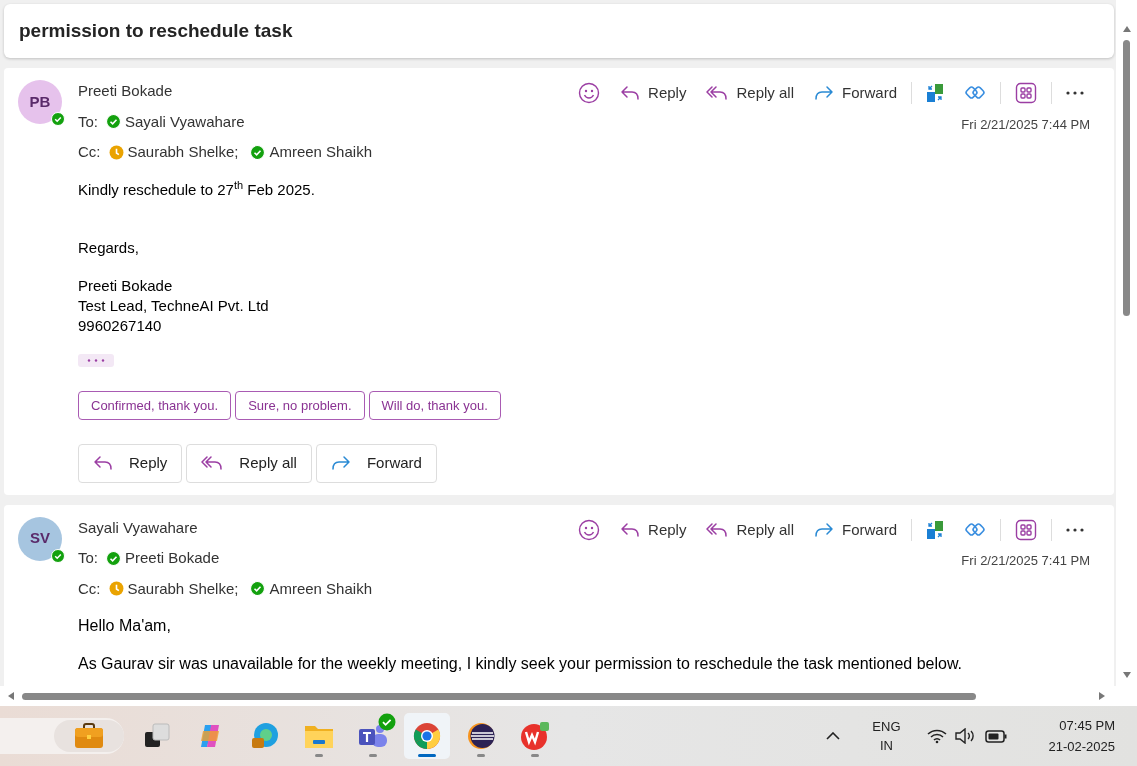 The height and width of the screenshot is (766, 1137). I want to click on show-trimmed-button, so click(96, 360).